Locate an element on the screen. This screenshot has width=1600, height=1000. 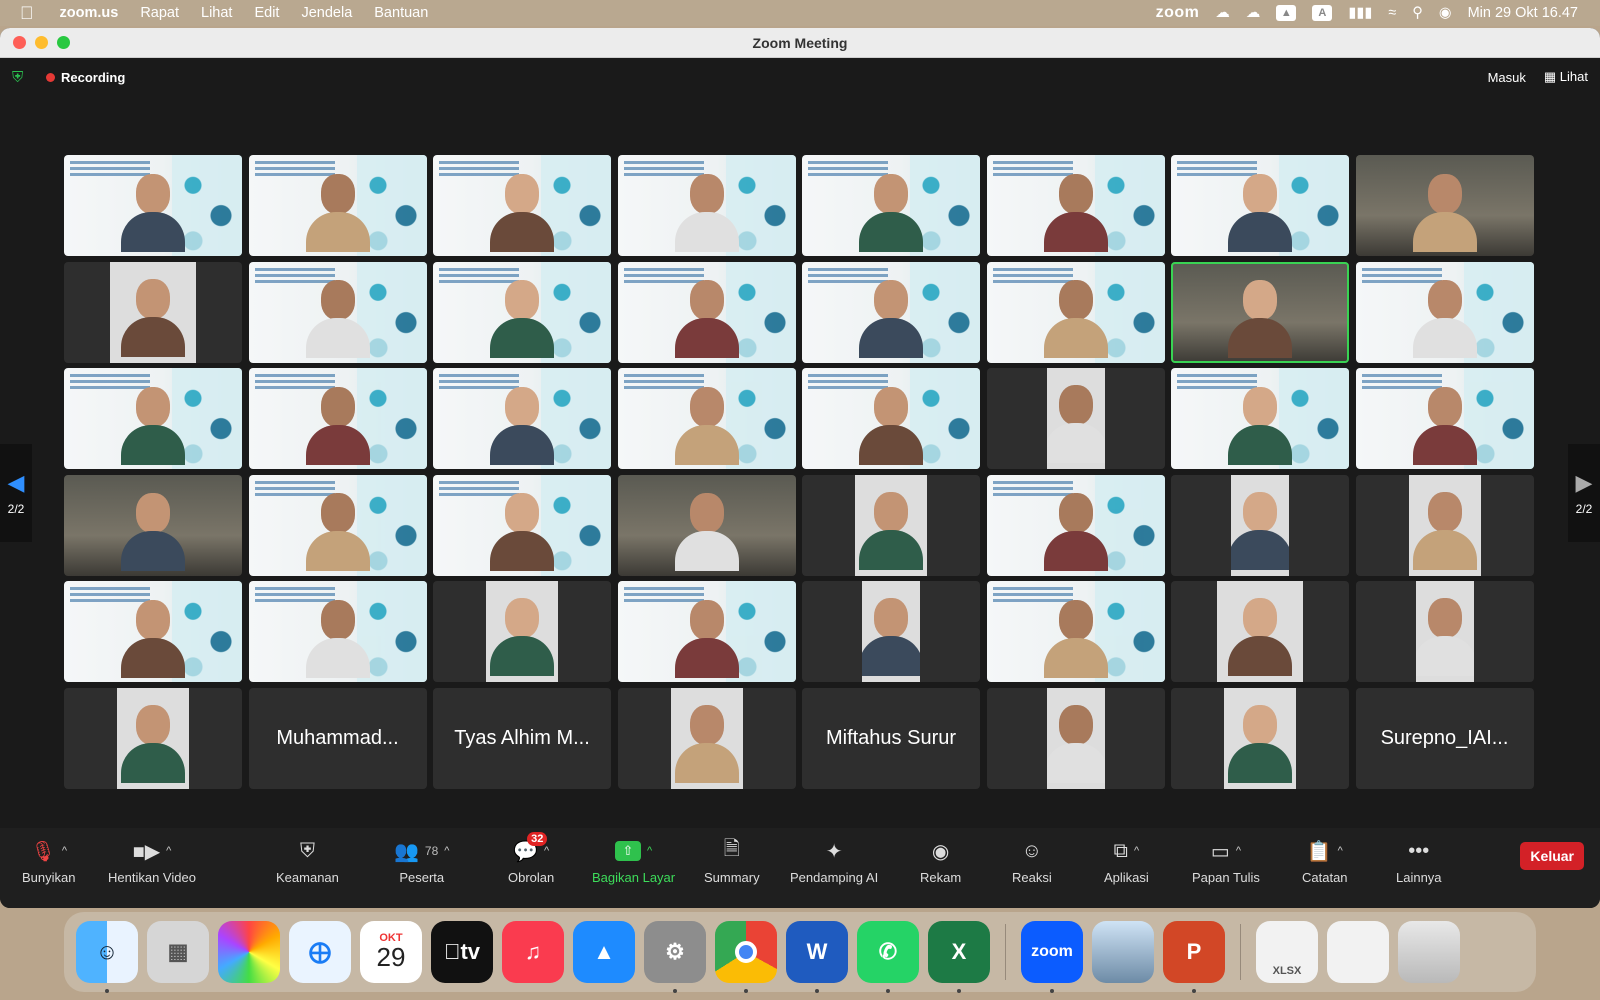
system-settings-icon: ⚙ is located at coordinates (675, 957).